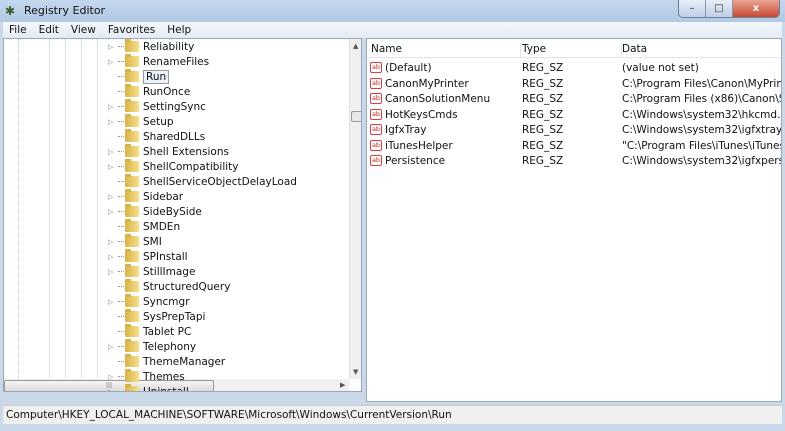 This screenshot has width=785, height=431. What do you see at coordinates (10, 11) in the screenshot?
I see `registry-editor-icon: ✱` at bounding box center [10, 11].